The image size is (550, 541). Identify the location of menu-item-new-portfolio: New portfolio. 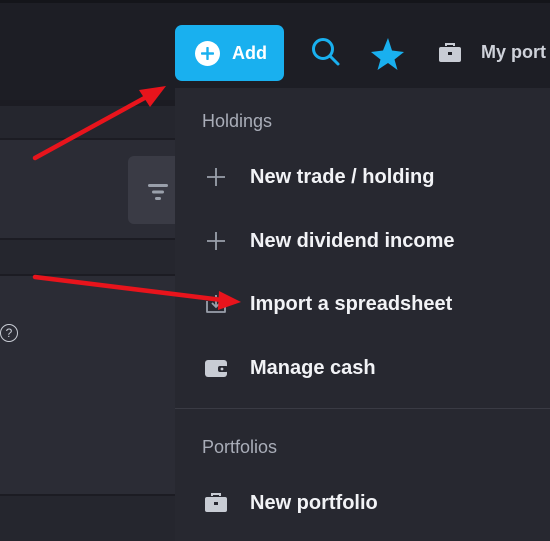
(276, 503).